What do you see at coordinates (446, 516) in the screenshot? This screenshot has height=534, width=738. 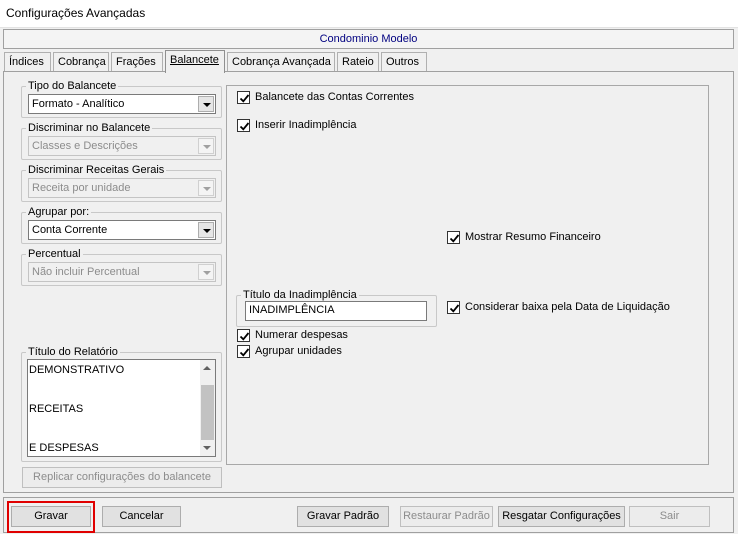 I see `restaurar-padrao-button: Restaurar Padrão` at bounding box center [446, 516].